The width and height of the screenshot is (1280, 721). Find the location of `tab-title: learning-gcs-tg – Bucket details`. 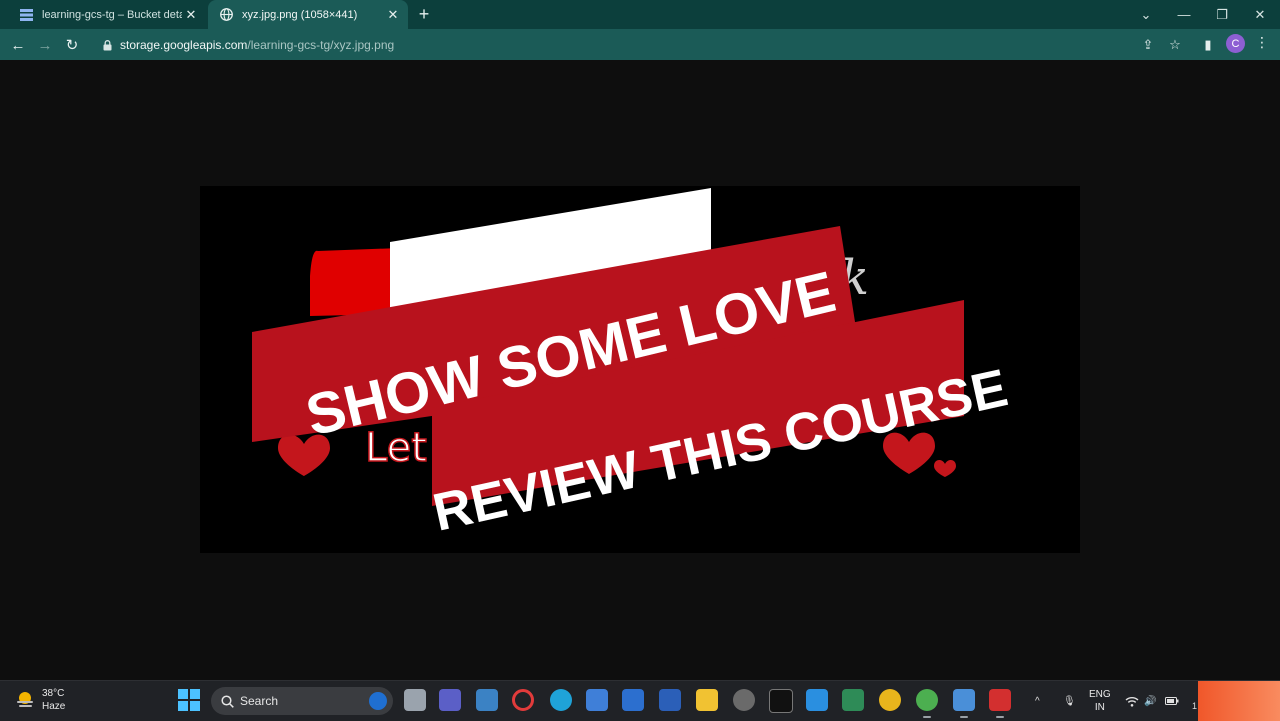

tab-title: learning-gcs-tg – Bucket details is located at coordinates (112, 14).